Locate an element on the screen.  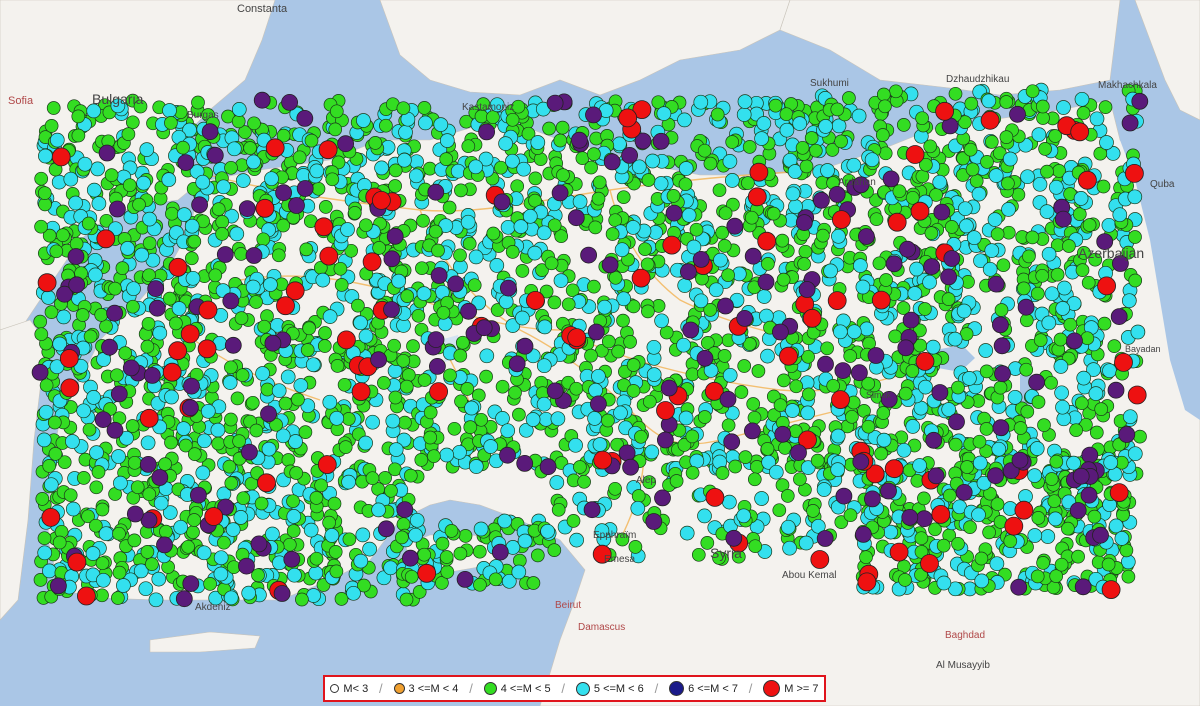
label-ephraim: Epphraïm is located at coordinates (614, 535).